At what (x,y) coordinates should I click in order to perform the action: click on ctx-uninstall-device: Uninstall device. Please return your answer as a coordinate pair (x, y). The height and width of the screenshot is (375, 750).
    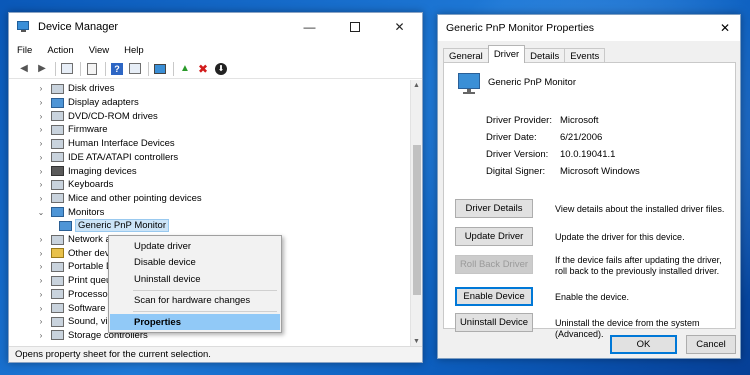
    Looking at the image, I should click on (195, 279).